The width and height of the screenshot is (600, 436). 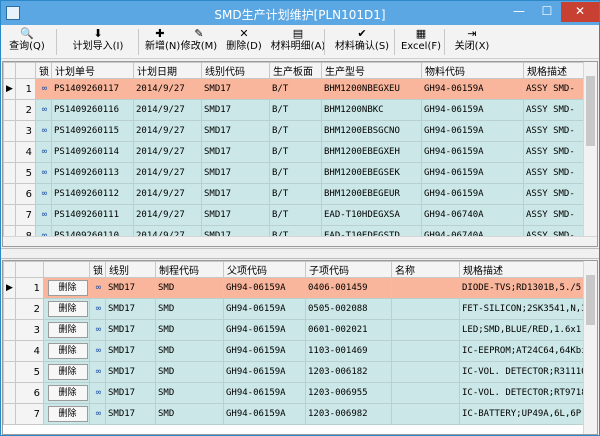 I want to click on cell-plan-no: PS1409260113, so click(x=92, y=173).